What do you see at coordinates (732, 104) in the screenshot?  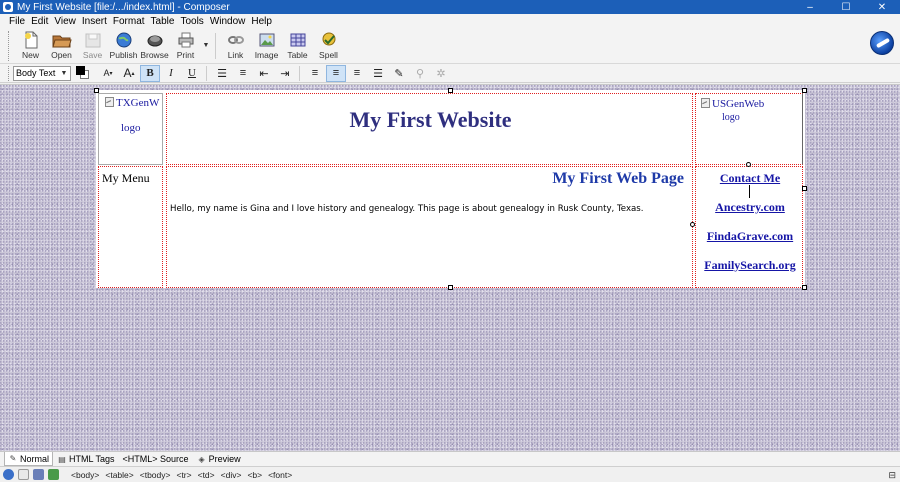 I see `usgenweb-logo-image: USGenWeb` at bounding box center [732, 104].